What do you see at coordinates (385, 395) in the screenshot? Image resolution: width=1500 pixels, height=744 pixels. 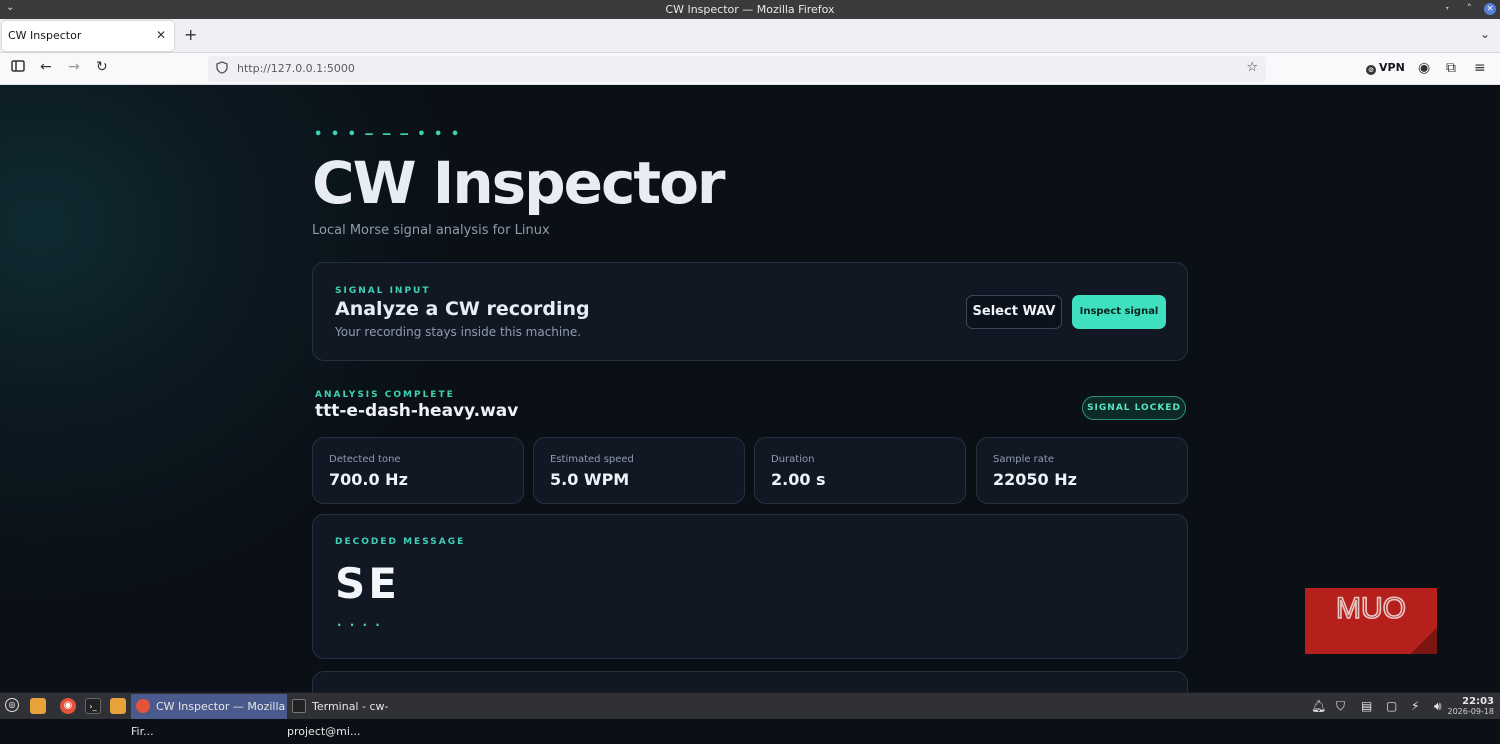 I see `analysis-complete-kicker: ANALYSIS COMPLETE` at bounding box center [385, 395].